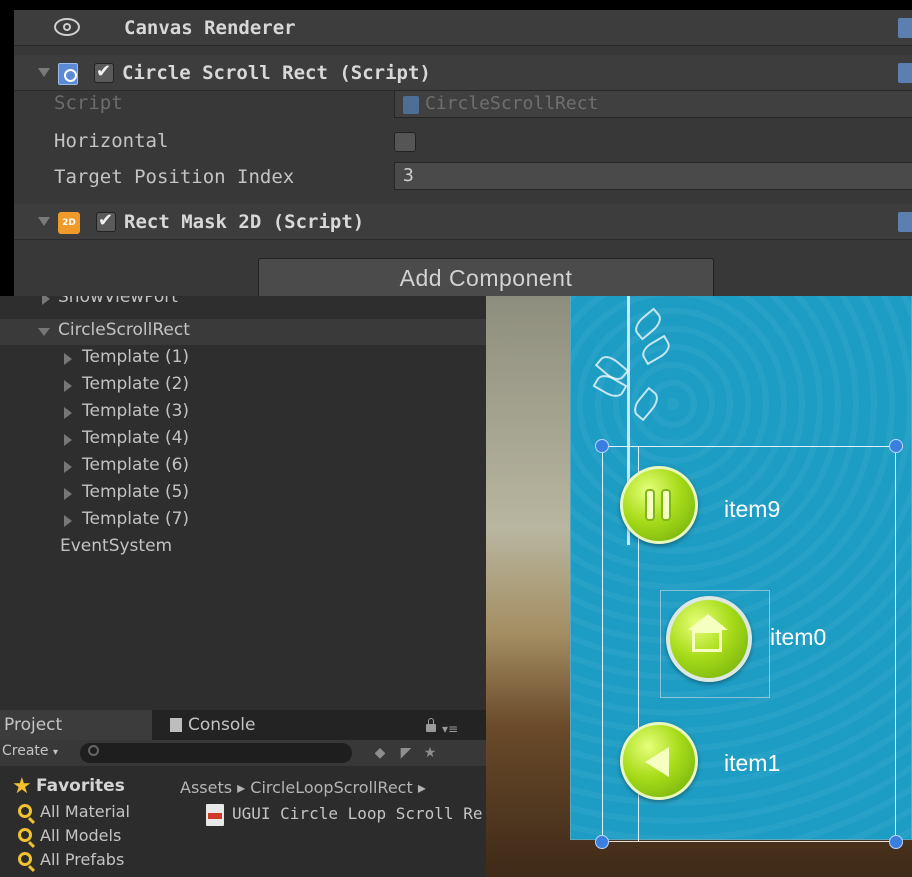  What do you see at coordinates (76, 725) in the screenshot?
I see `tab-project: Project` at bounding box center [76, 725].